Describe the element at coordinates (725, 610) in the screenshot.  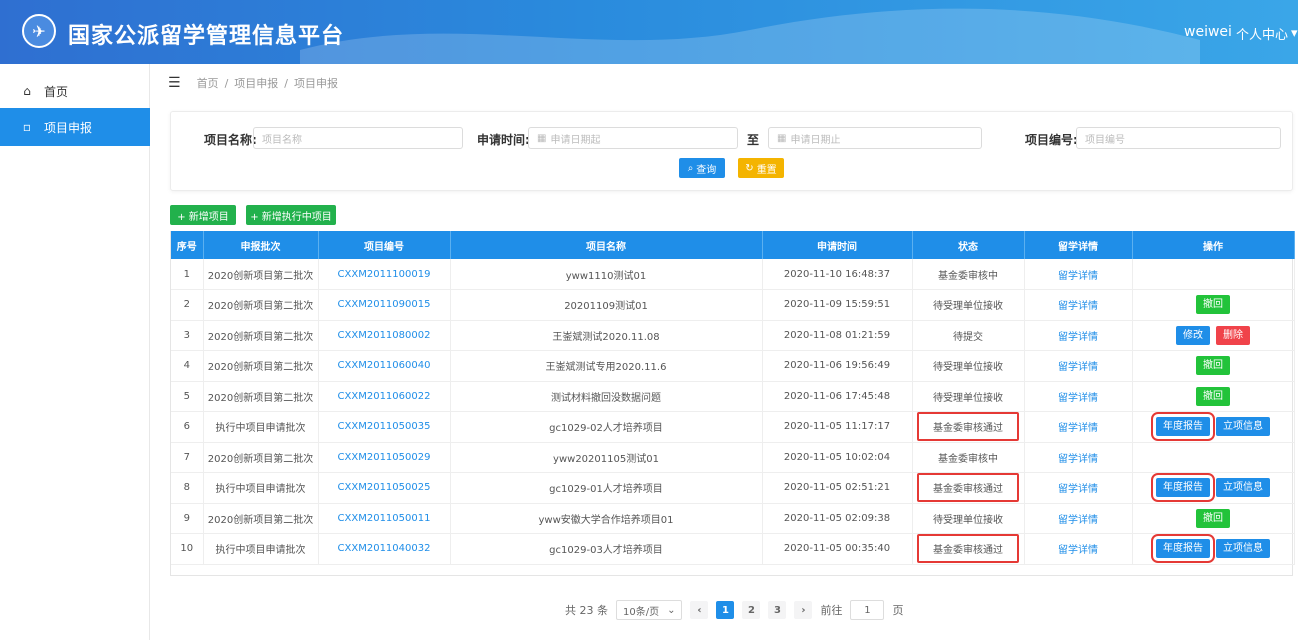
I see `page-button-1: 1` at that location.